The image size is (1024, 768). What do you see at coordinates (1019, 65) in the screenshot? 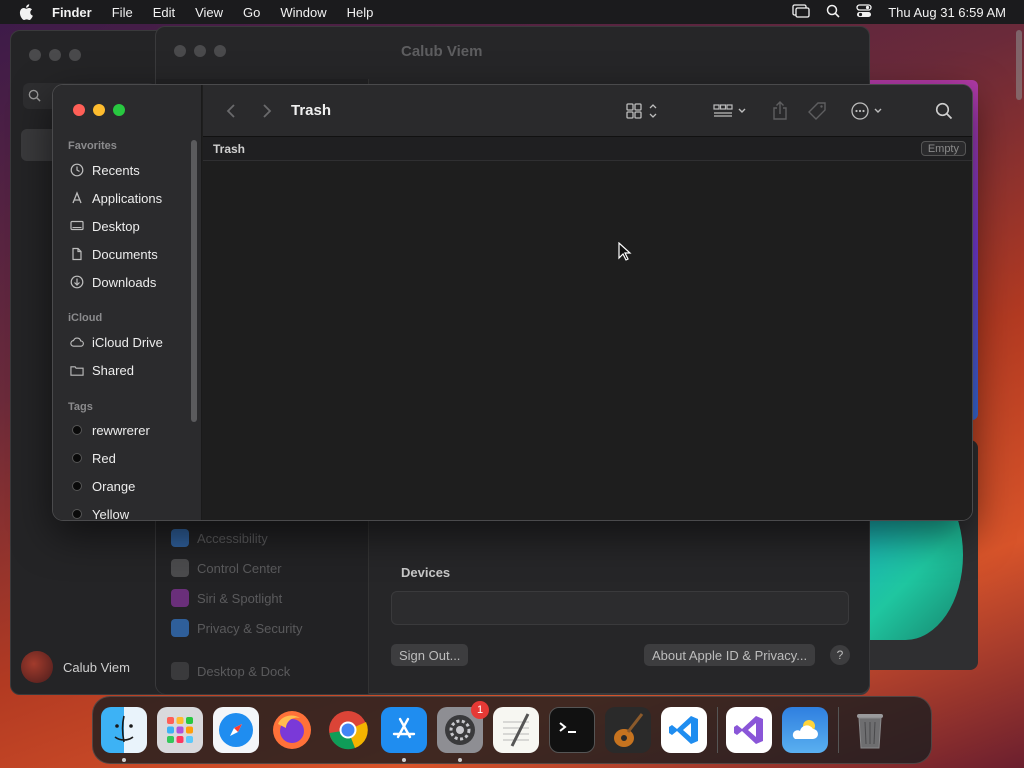
I see `desktop-scrollbar` at bounding box center [1019, 65].